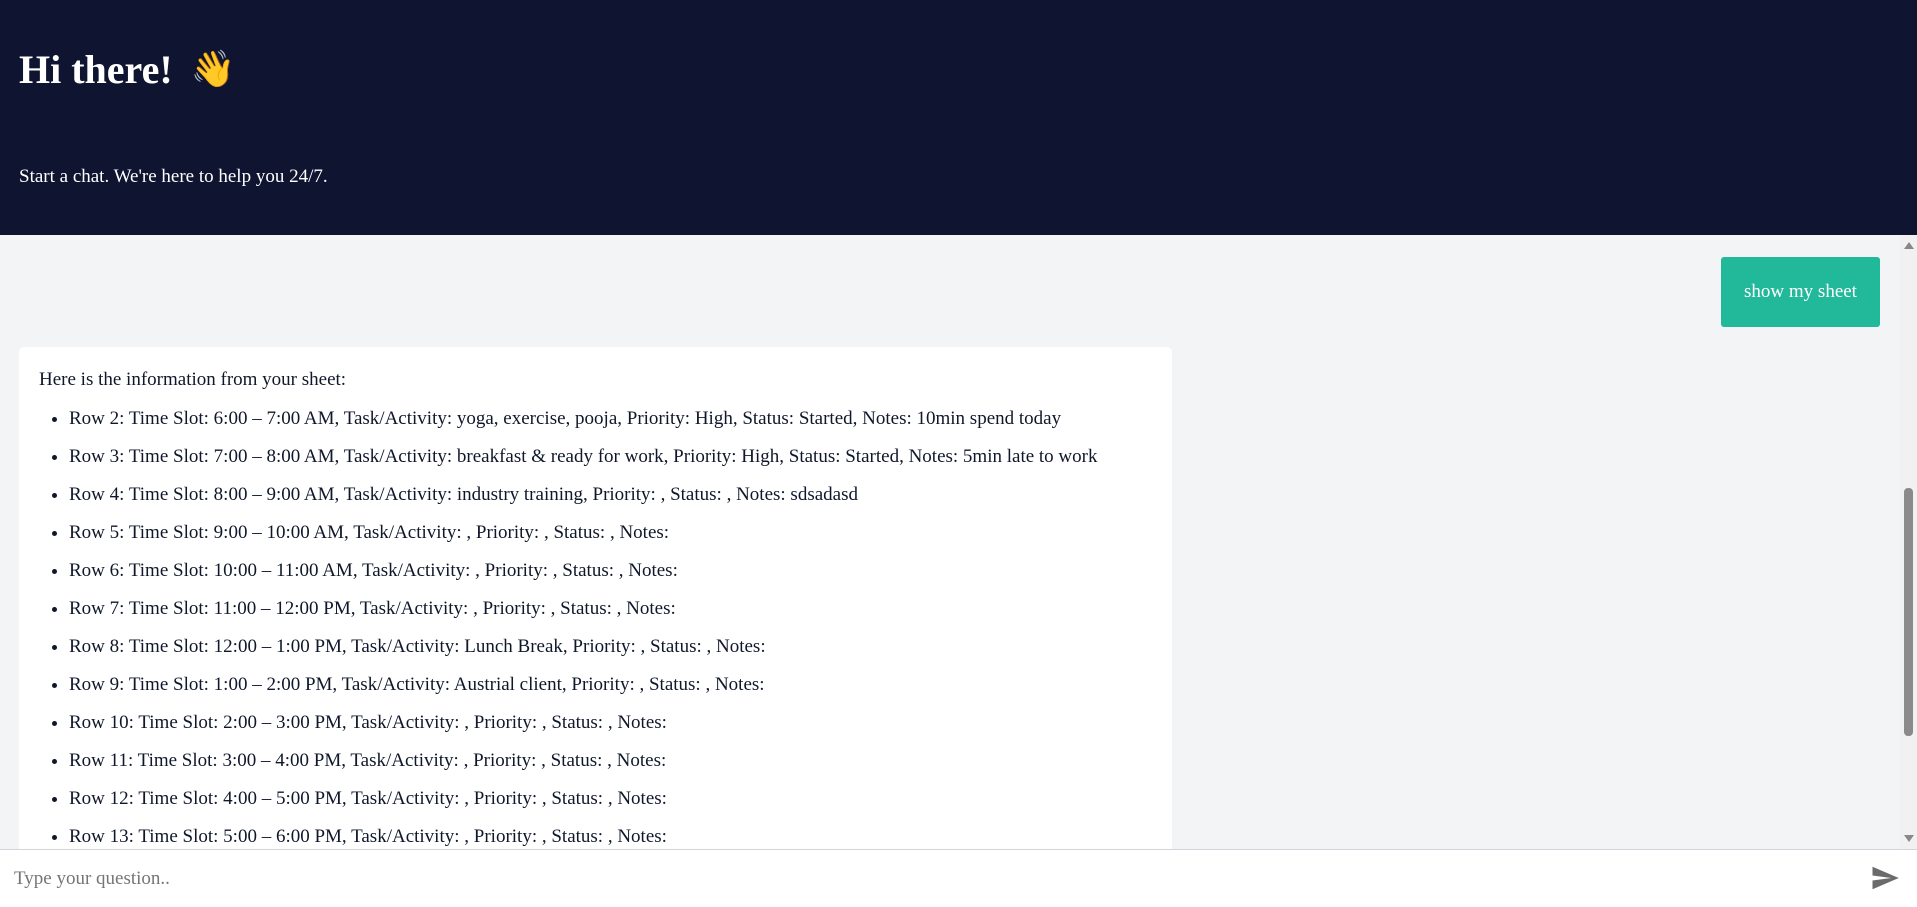 The width and height of the screenshot is (1917, 907). I want to click on chat-scrollbar, so click(1908, 542).